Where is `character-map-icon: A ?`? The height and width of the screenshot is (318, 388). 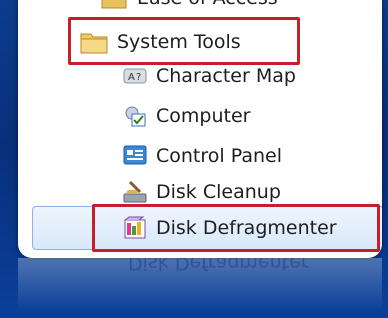
character-map-icon: A ? is located at coordinates (135, 76).